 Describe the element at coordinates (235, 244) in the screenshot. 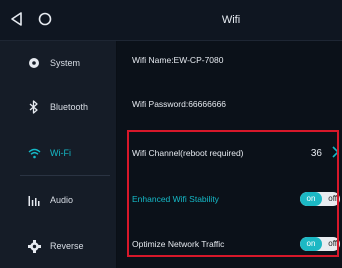

I see `optimize-traffic-row: Optimize Network Traffic on off` at that location.